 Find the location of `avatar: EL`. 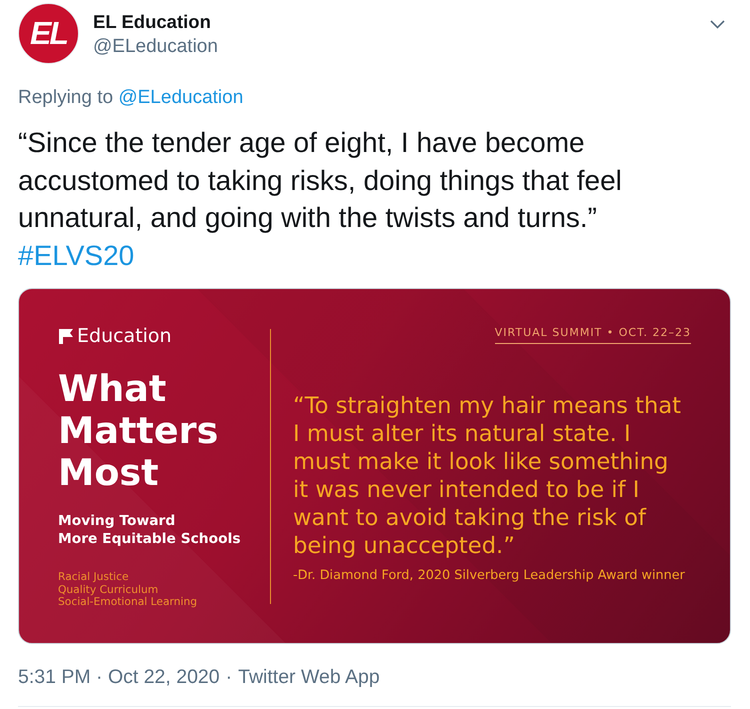

avatar: EL is located at coordinates (48, 33).